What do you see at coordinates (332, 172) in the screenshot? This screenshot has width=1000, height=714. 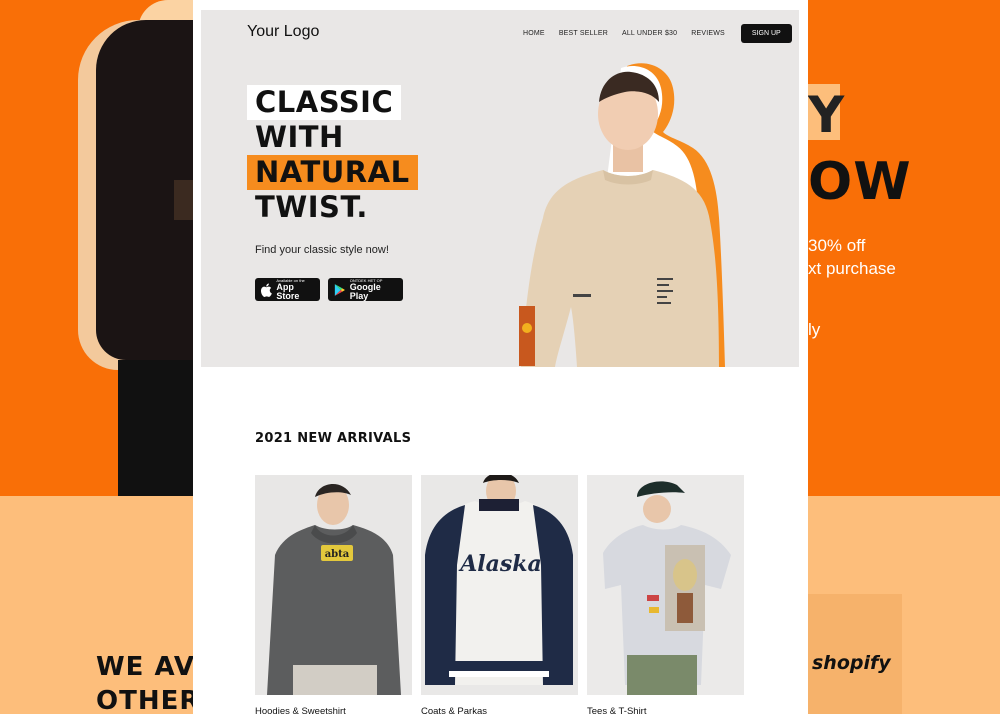 I see `headline-line-3: NATURAL` at bounding box center [332, 172].